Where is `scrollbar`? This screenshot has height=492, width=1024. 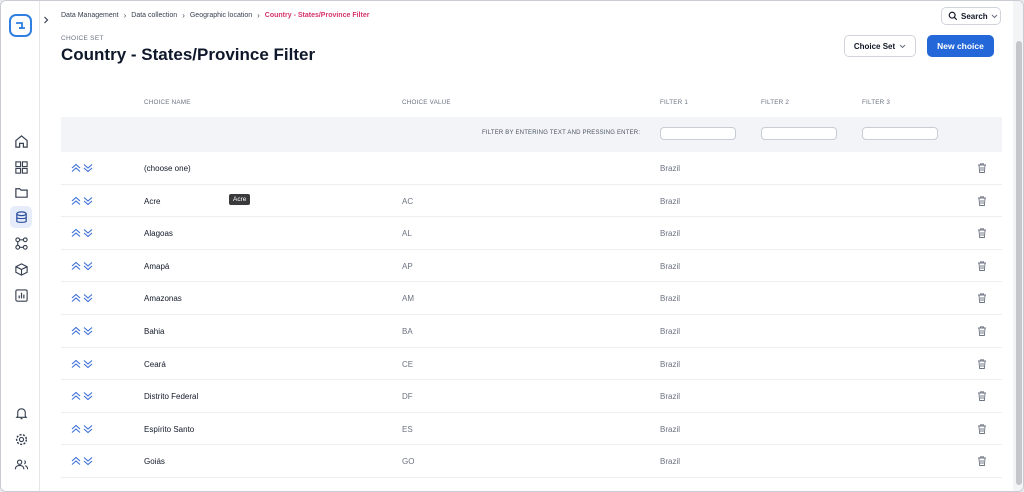 scrollbar is located at coordinates (1018, 246).